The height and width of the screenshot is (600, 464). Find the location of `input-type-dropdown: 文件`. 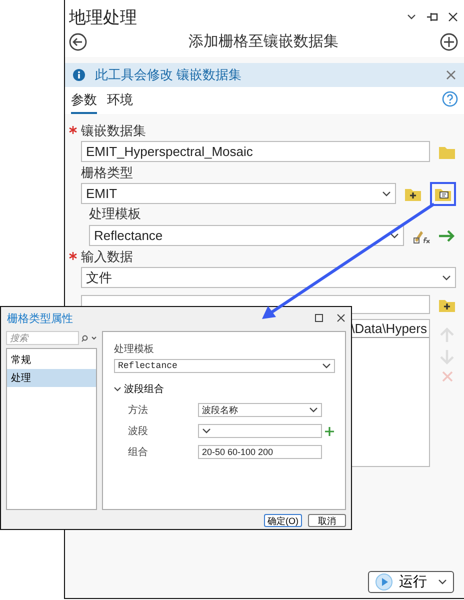

input-type-dropdown: 文件 is located at coordinates (268, 277).